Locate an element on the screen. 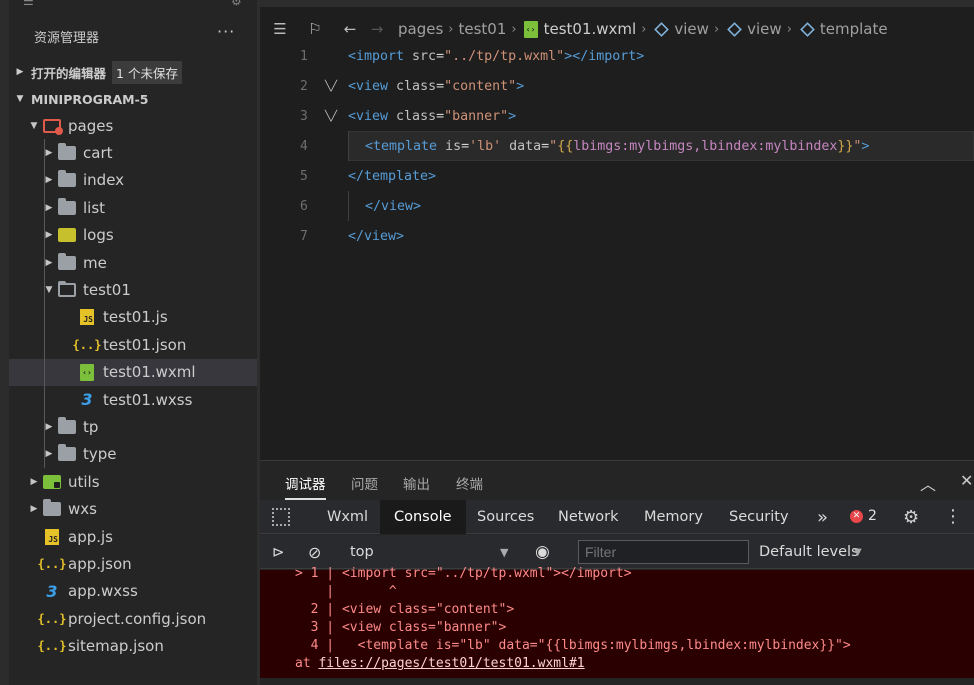 This screenshot has width=974, height=685. tab-debugger: 调试器 is located at coordinates (305, 486).